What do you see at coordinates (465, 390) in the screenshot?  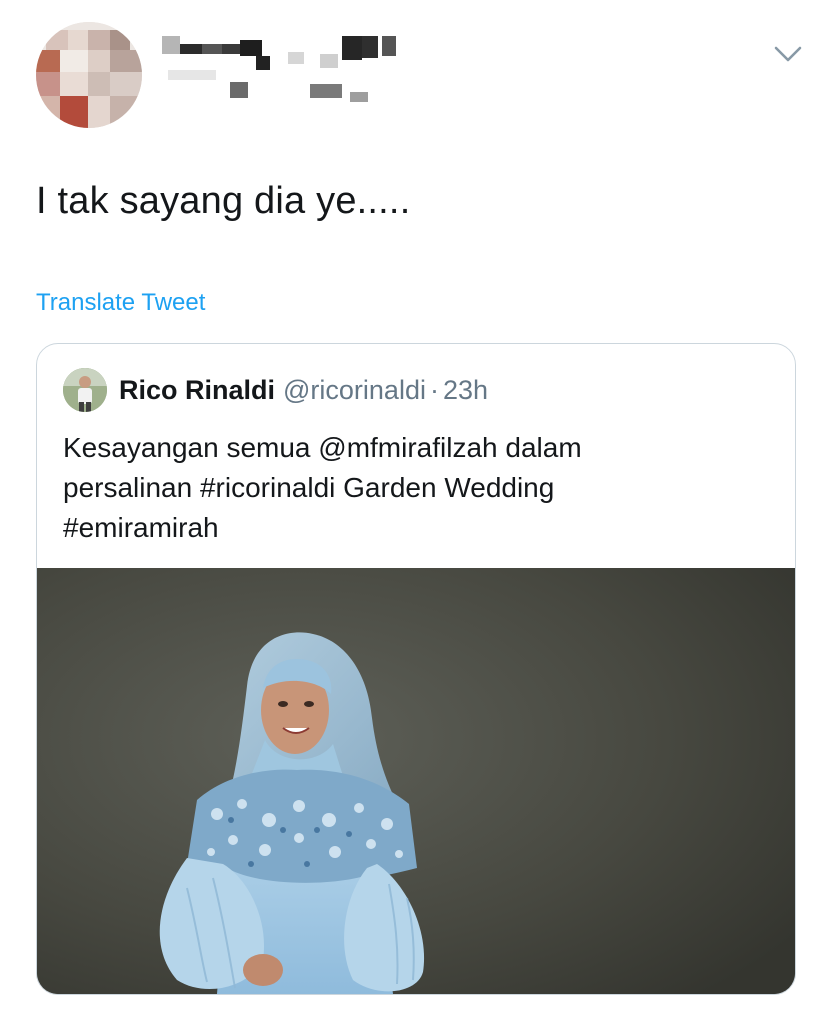 I see `quoted-tweet-time: 23h` at bounding box center [465, 390].